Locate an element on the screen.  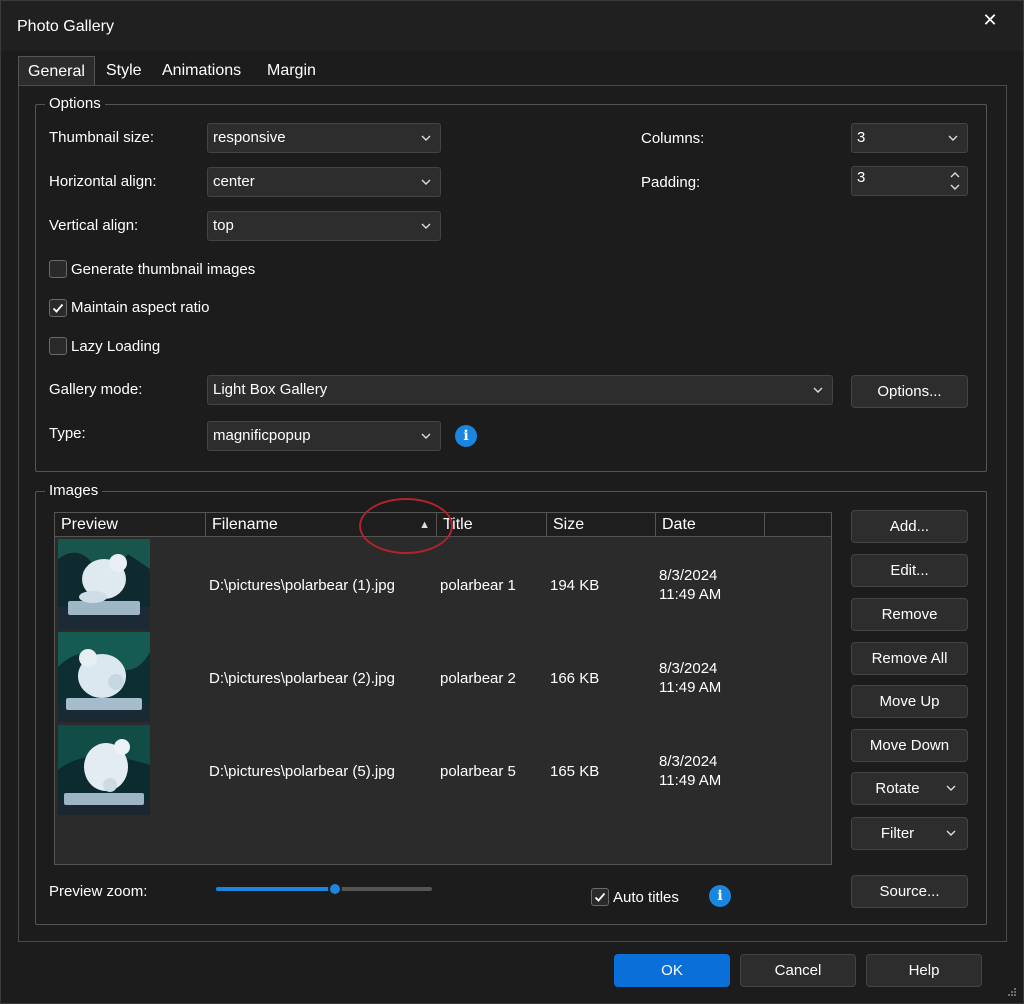
title-bar: Photo Gallery ✕ is located at coordinates (512, 26).